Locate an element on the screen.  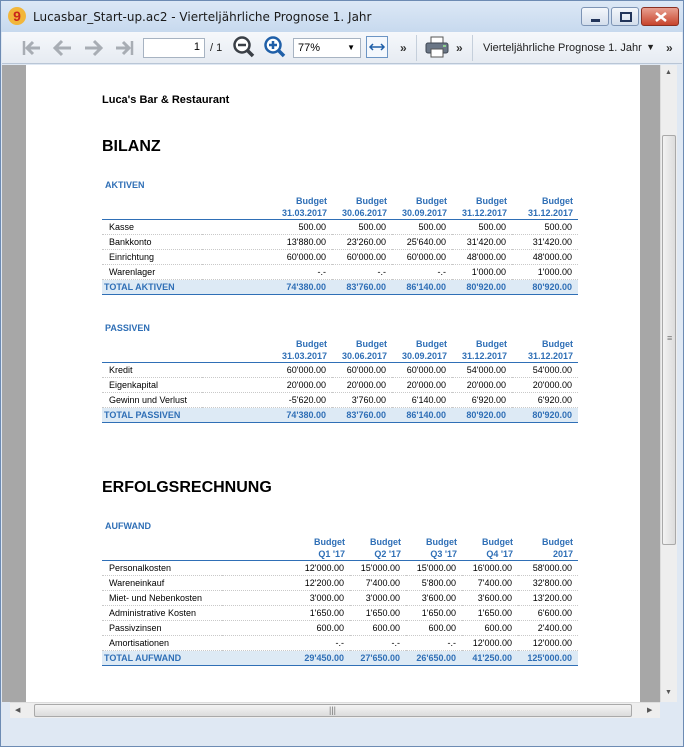
grip-icon: ≡ is located at coordinates (670, 338).